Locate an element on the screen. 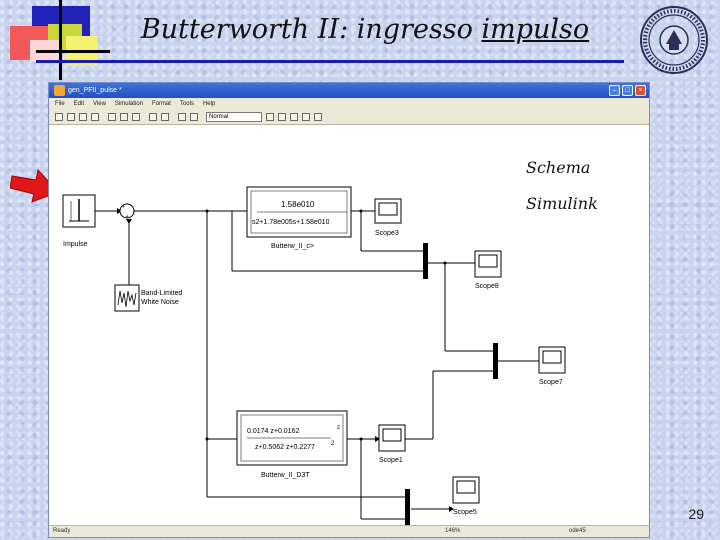 Image resolution: width=720 pixels, height=540 pixels. update-icon is located at coordinates (282, 116).